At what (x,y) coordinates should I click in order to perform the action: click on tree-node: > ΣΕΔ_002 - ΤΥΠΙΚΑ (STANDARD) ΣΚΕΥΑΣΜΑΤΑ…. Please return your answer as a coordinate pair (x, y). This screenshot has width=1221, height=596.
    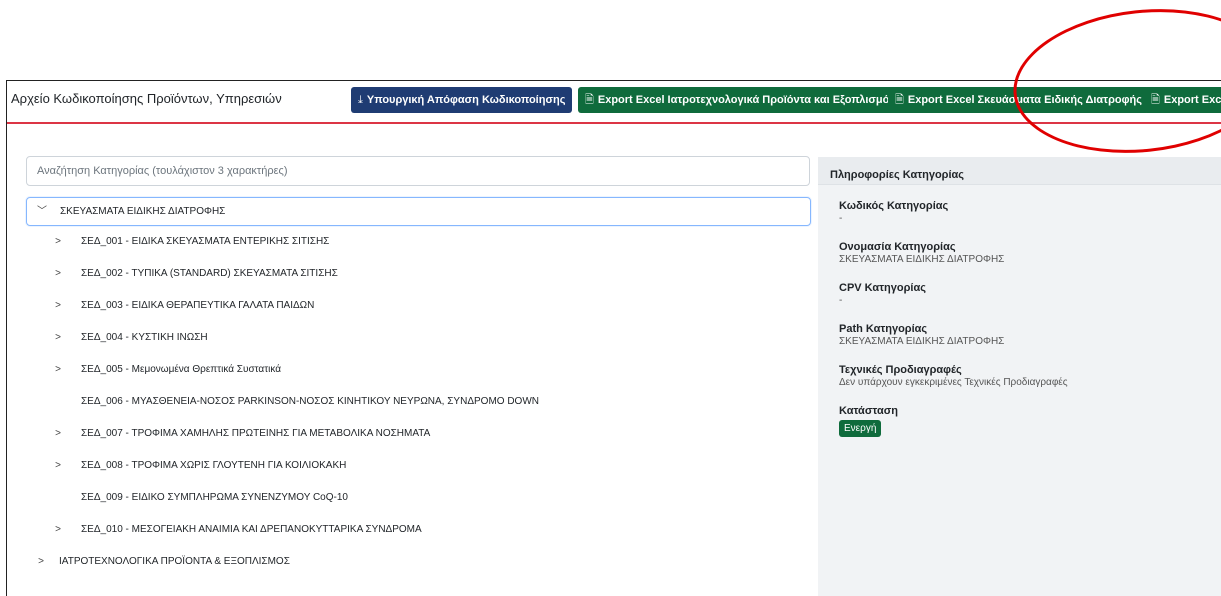
    Looking at the image, I should click on (418, 274).